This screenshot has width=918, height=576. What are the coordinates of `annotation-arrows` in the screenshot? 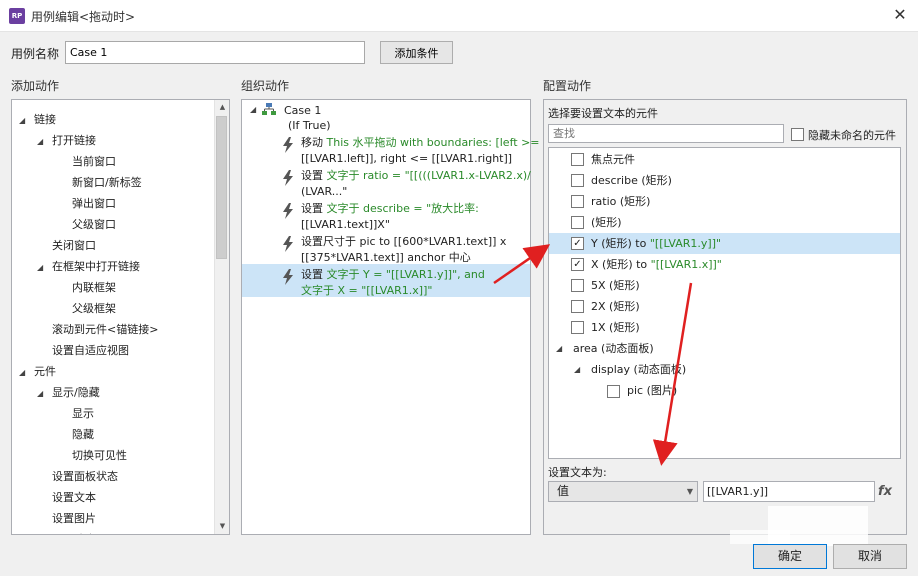 It's located at (593, 355).